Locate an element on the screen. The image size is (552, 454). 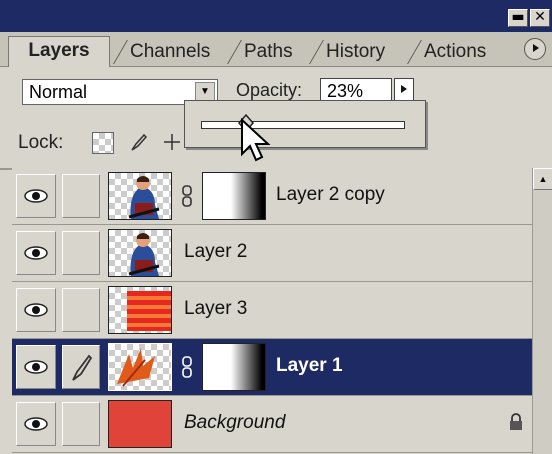
lock-position-move-icon is located at coordinates (172, 142).